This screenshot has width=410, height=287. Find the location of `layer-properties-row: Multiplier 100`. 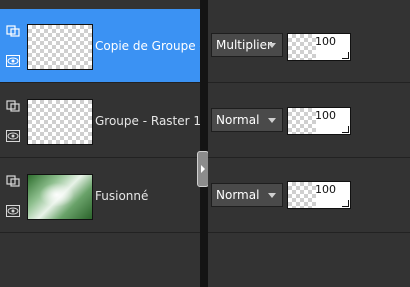

layer-properties-row: Multiplier 100 is located at coordinates (309, 46).